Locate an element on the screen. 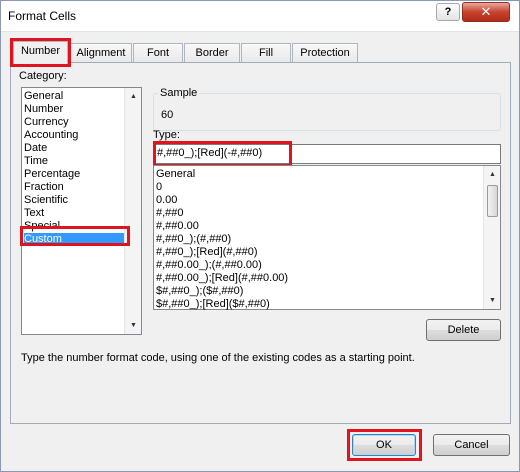 This screenshot has width=520, height=472. sample-group is located at coordinates (327, 112).